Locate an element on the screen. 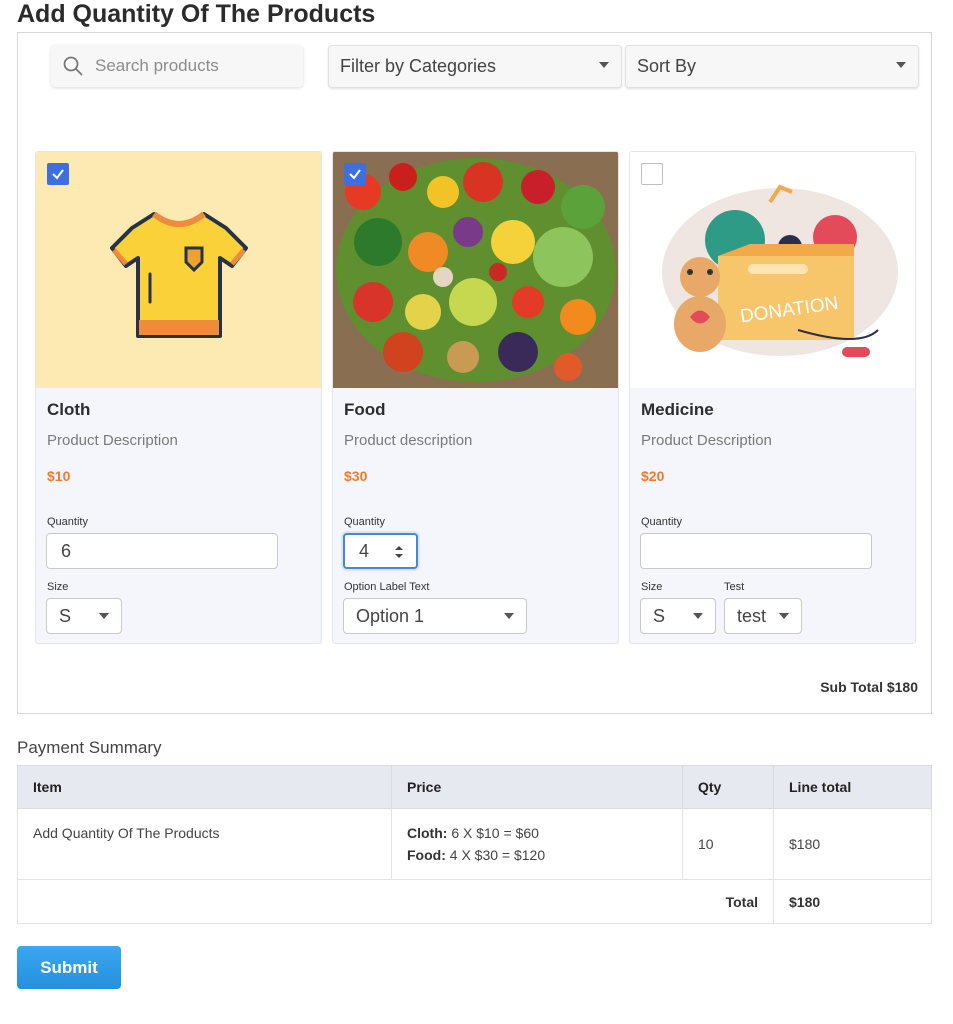  cloth-image is located at coordinates (178, 270).